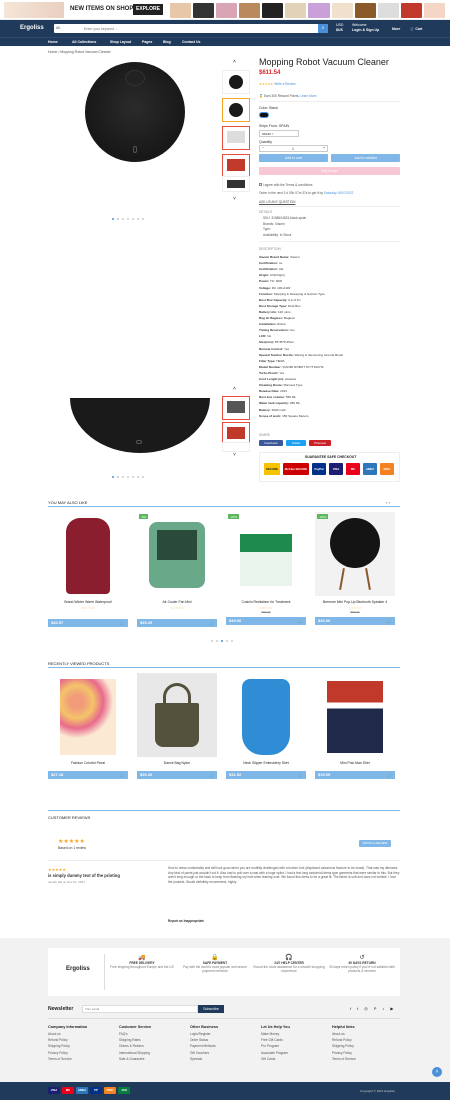 This screenshot has height=1100, width=450. What do you see at coordinates (279, 133) in the screenshot?
I see `ships-select: SPAIN ˅` at bounding box center [279, 133].